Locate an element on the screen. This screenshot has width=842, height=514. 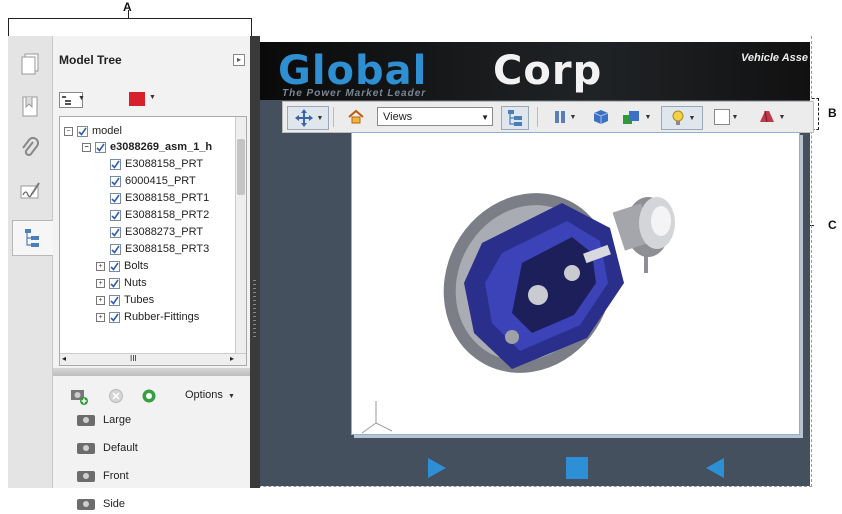
red-color-swatch is located at coordinates (137, 99).